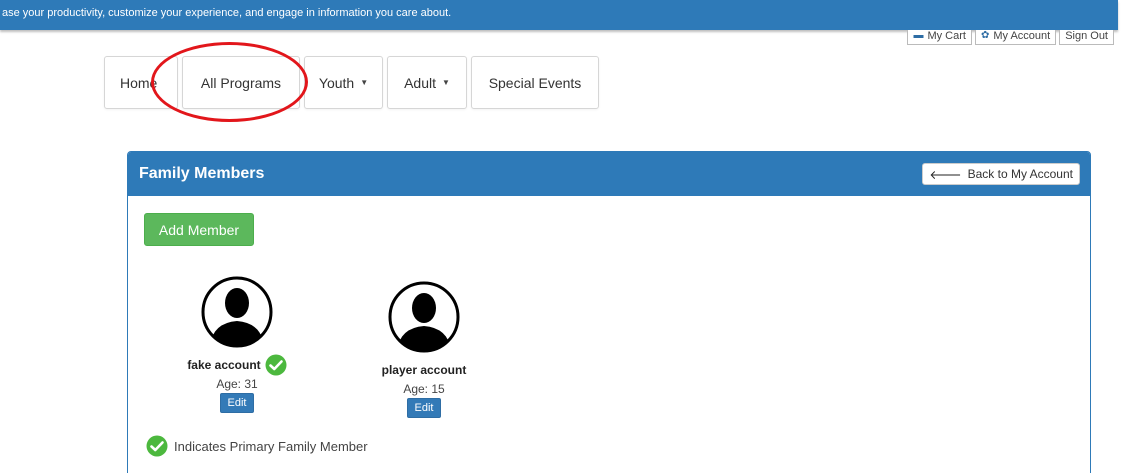 The height and width of the screenshot is (473, 1129). Describe the element at coordinates (945, 174) in the screenshot. I see `arrow-left-icon: 🡐` at that location.